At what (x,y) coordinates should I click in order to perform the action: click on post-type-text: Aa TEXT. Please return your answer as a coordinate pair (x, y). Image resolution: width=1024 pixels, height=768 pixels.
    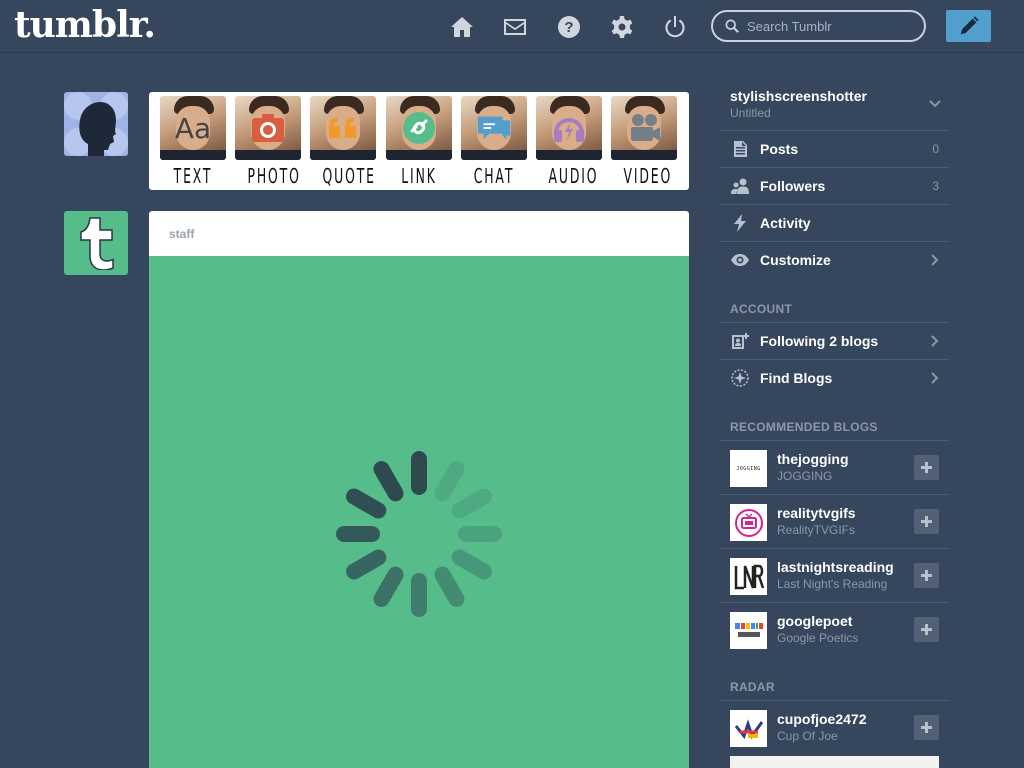
    Looking at the image, I should click on (193, 141).